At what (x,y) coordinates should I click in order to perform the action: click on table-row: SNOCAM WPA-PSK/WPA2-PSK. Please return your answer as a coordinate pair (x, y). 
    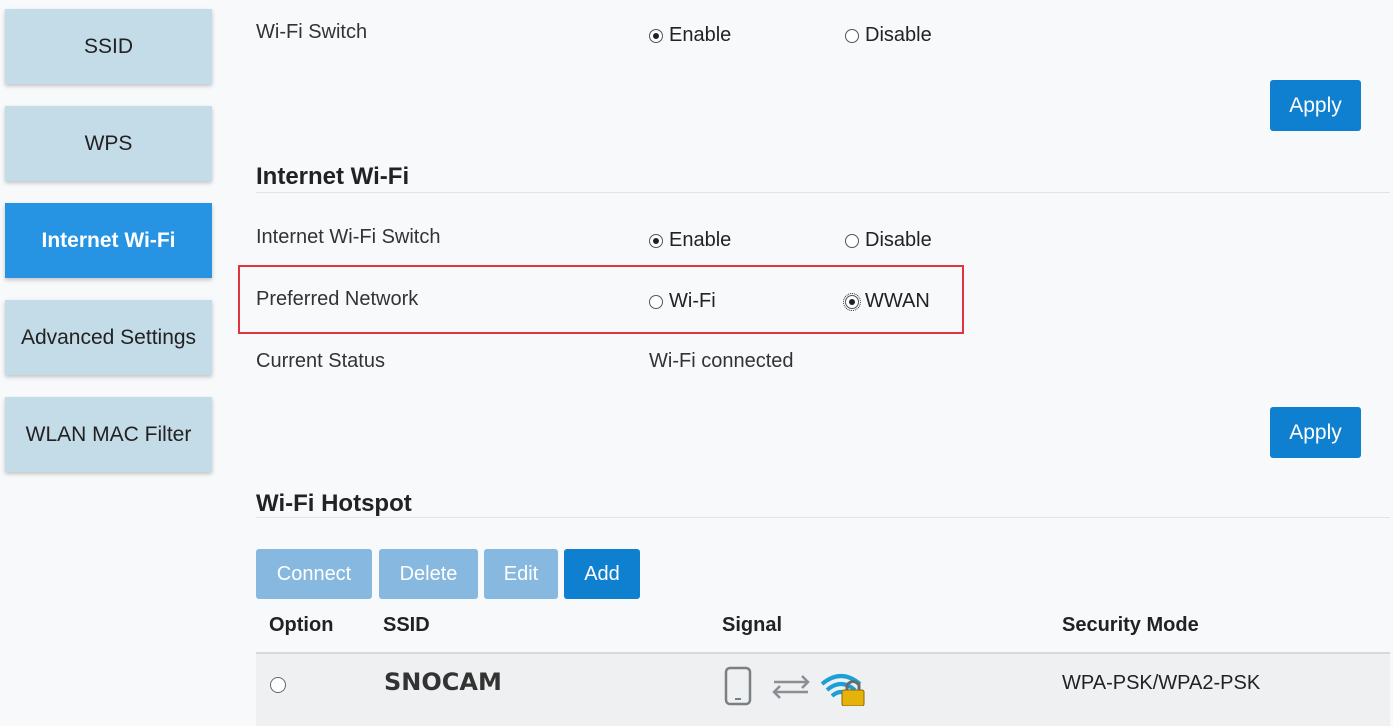
    Looking at the image, I should click on (823, 690).